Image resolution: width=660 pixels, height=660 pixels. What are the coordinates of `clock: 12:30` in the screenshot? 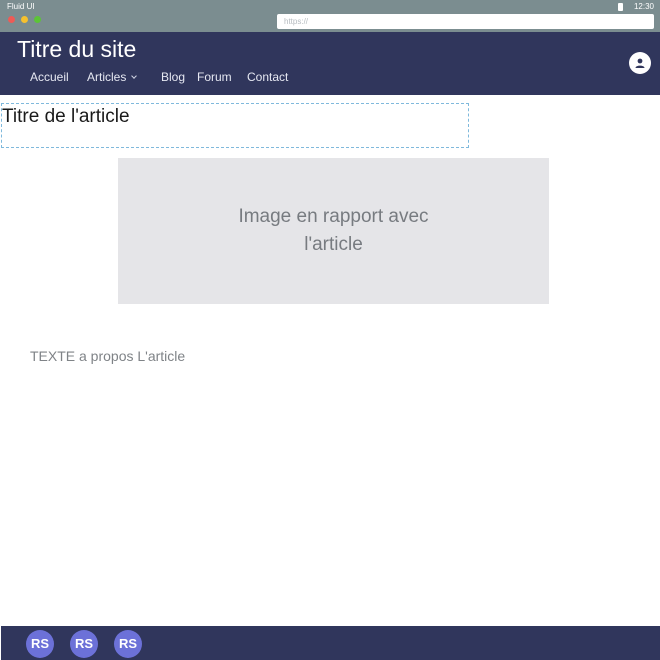 It's located at (643, 6).